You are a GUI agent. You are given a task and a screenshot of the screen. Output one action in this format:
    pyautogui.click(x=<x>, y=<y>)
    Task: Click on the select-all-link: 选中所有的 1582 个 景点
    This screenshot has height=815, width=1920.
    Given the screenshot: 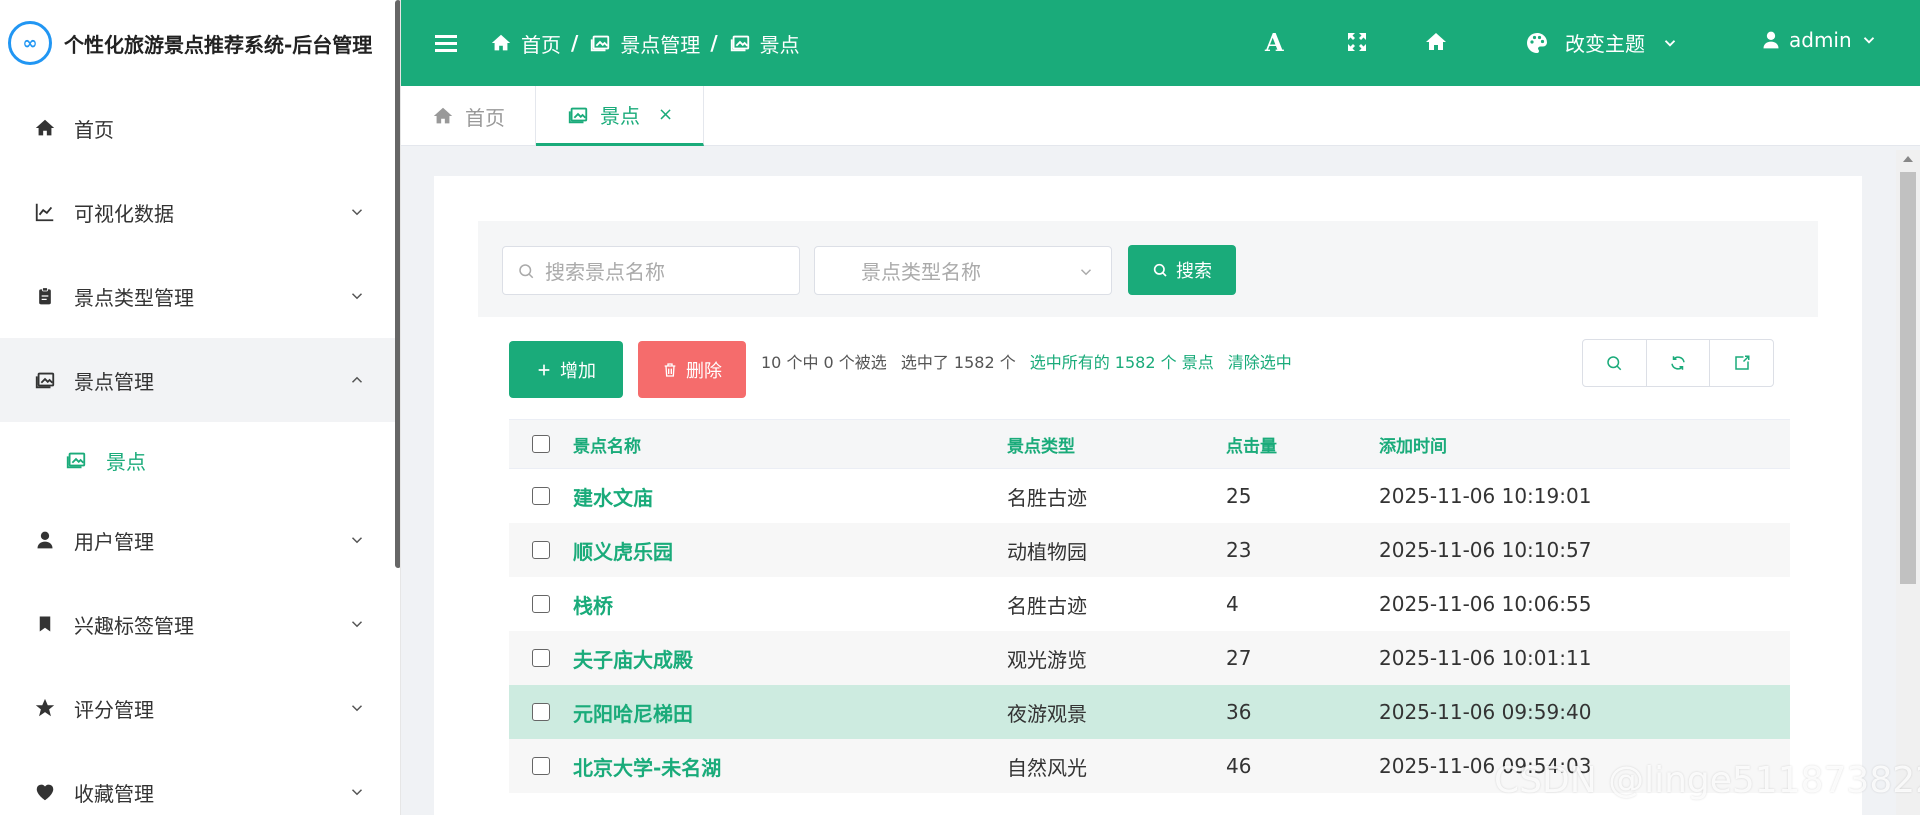 What is the action you would take?
    pyautogui.click(x=1122, y=361)
    